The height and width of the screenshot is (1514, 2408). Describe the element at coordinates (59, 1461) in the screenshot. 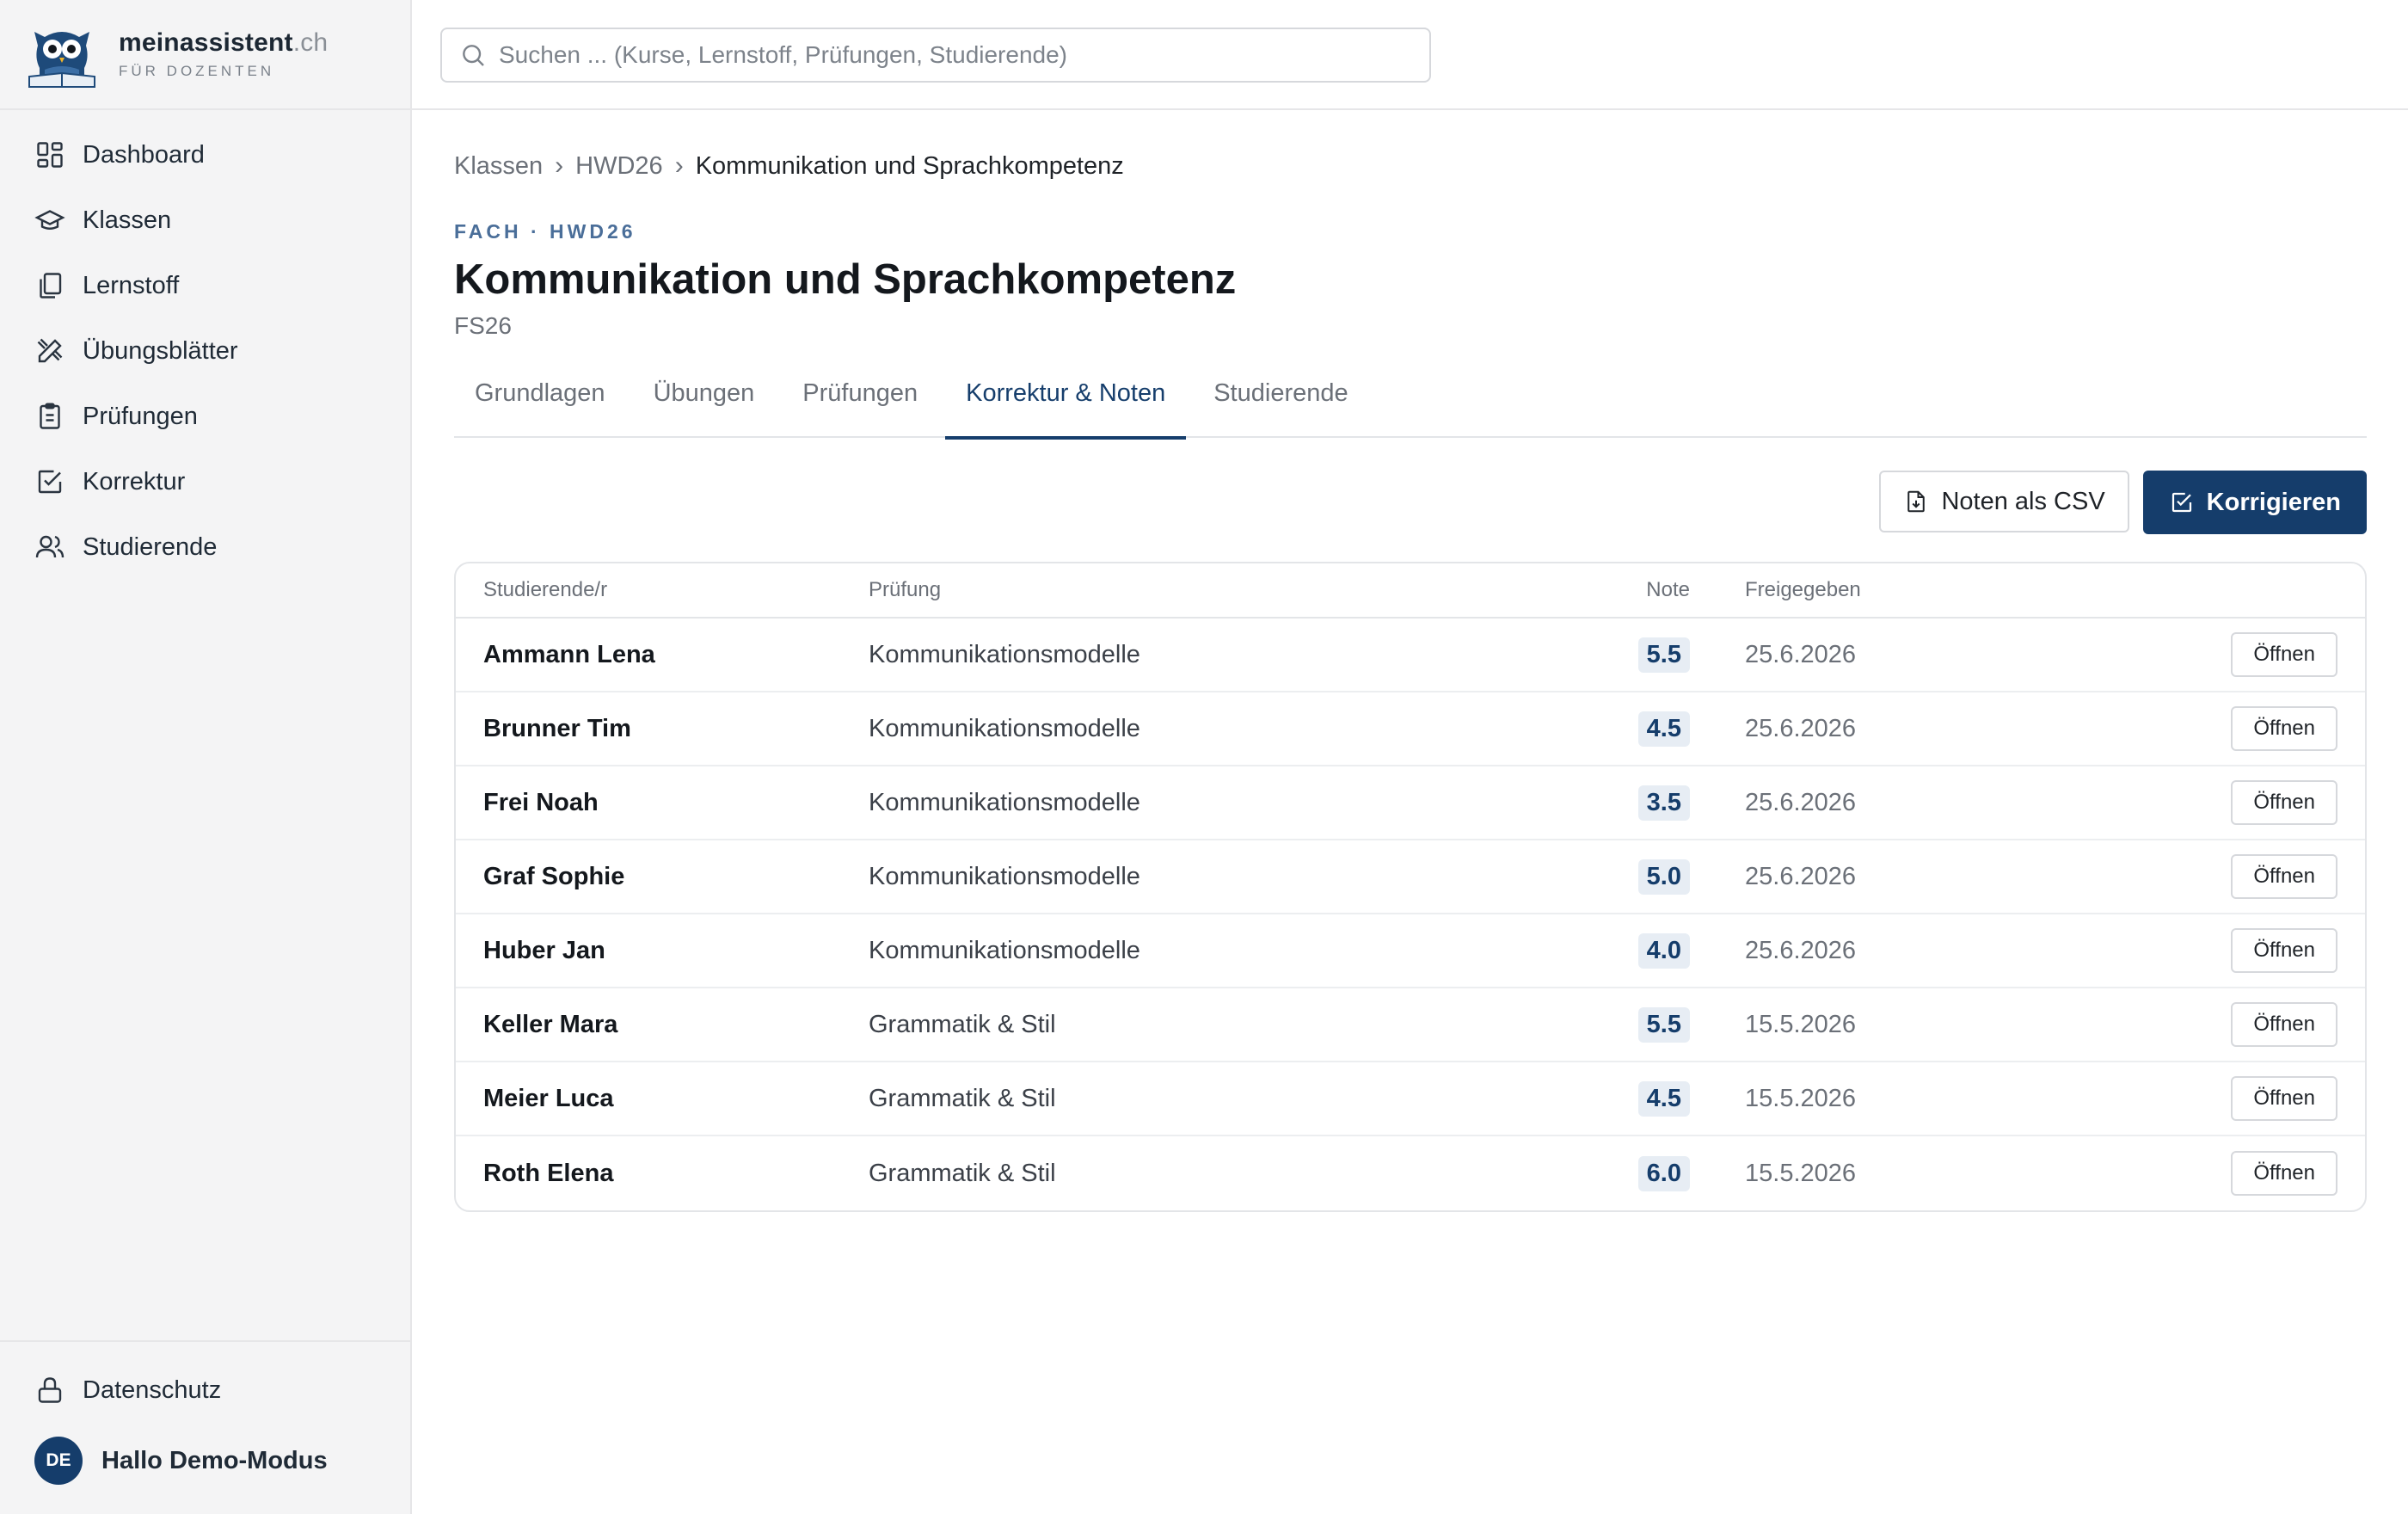

I see `avatar: DE` at that location.